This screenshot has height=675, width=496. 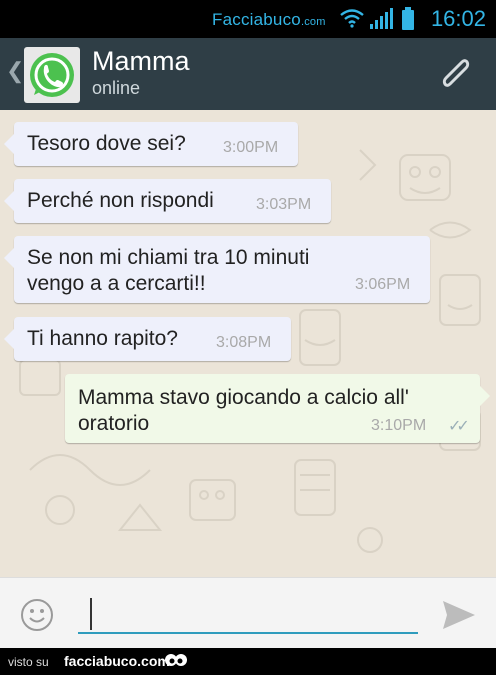 I want to click on chat-header: ❮ Mamma online, so click(x=248, y=74).